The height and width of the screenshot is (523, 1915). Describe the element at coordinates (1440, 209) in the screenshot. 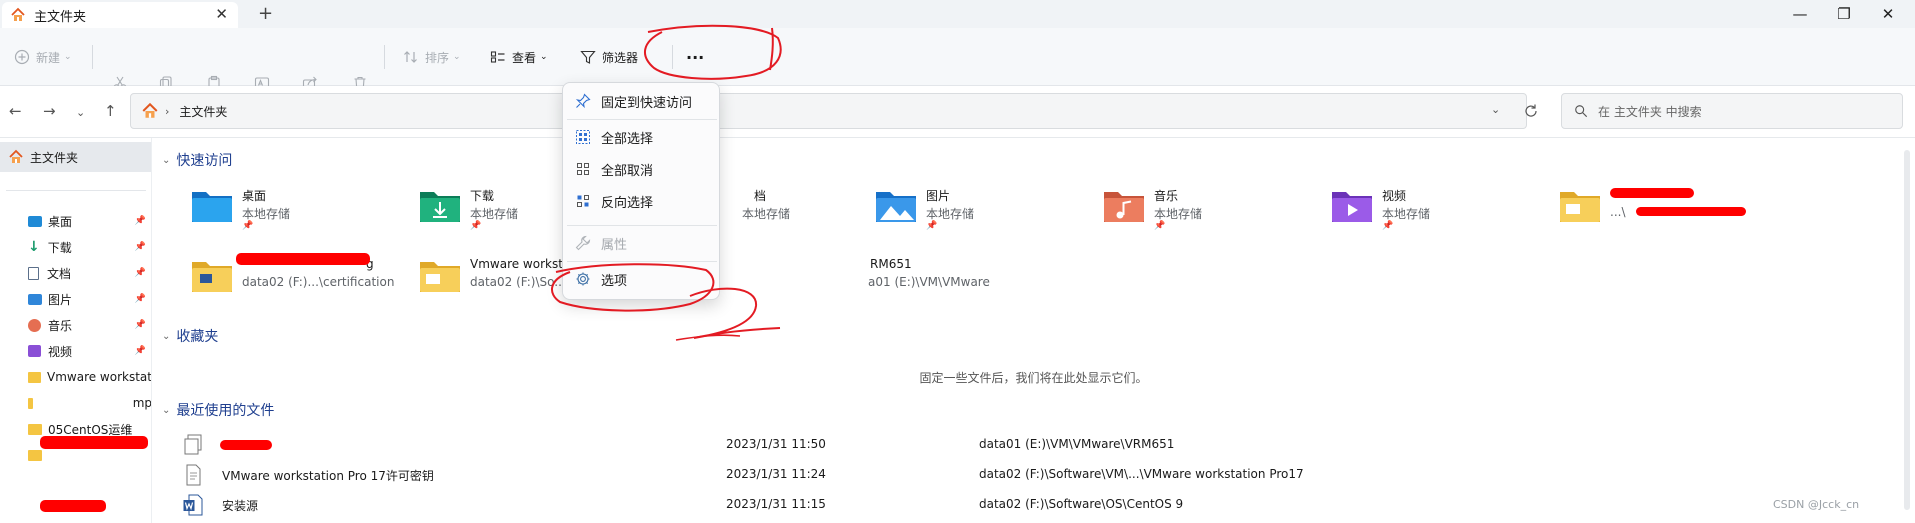

I see `quick-tile-videos: 视频 本地存储 📌` at that location.